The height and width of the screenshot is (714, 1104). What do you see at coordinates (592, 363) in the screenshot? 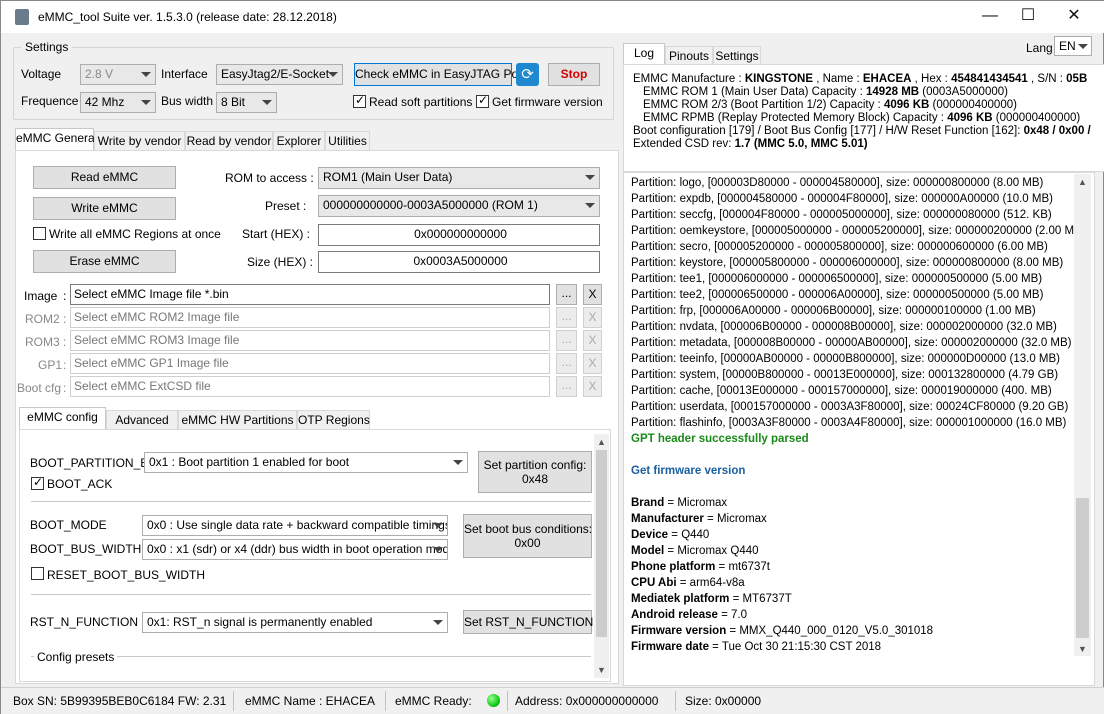
I see `gp1-clear-button: X` at bounding box center [592, 363].